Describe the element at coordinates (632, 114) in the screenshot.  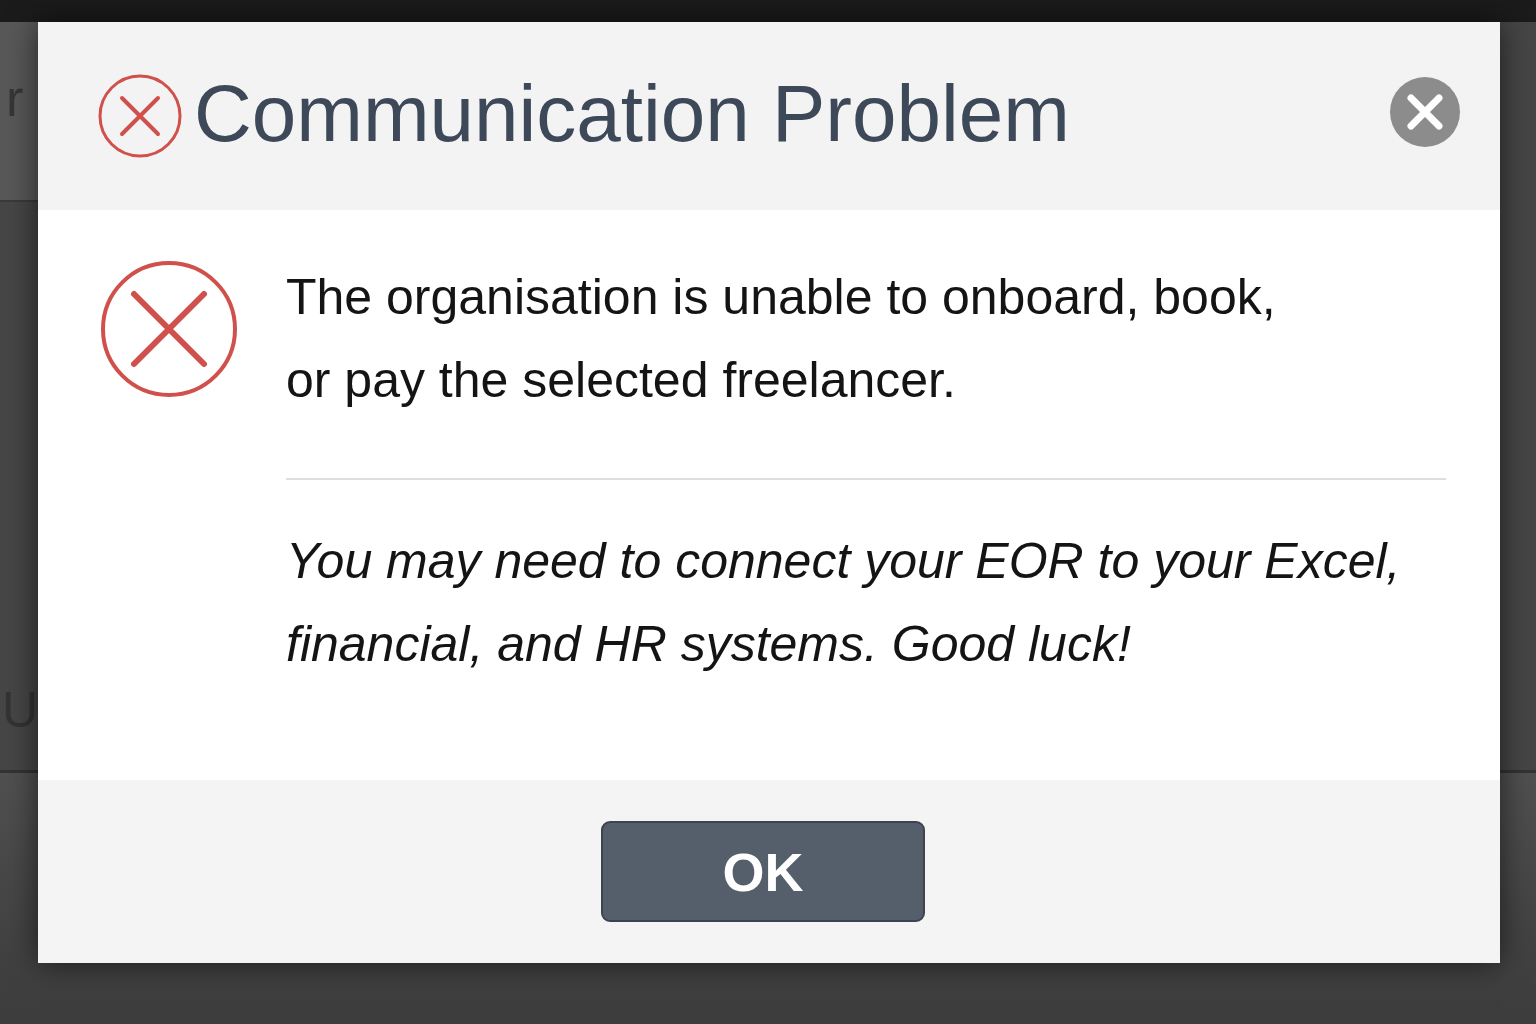
I see `dialog-title: Communication Problem` at that location.